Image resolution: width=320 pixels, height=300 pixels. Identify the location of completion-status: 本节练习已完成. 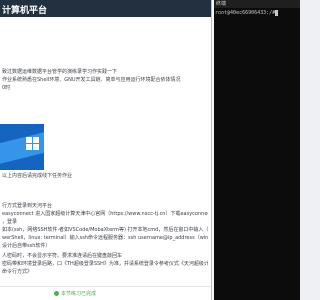
(83, 294).